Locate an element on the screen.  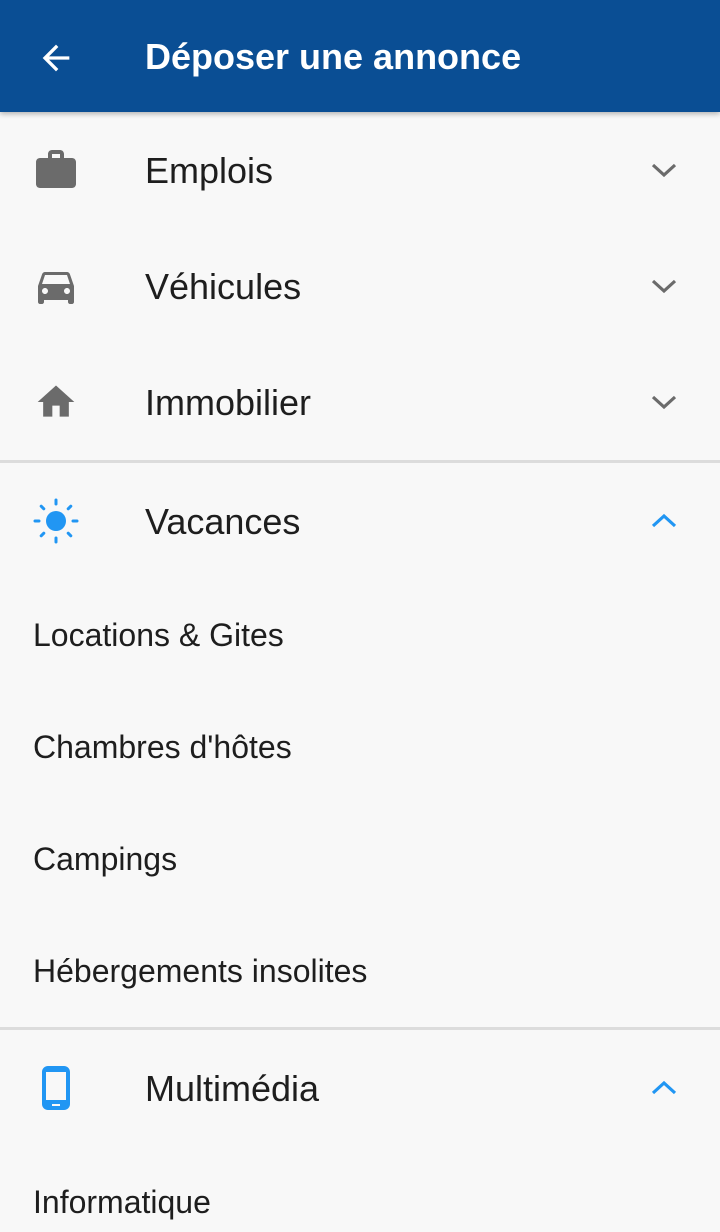
subcategory-label: Informatique is located at coordinates (122, 1202).